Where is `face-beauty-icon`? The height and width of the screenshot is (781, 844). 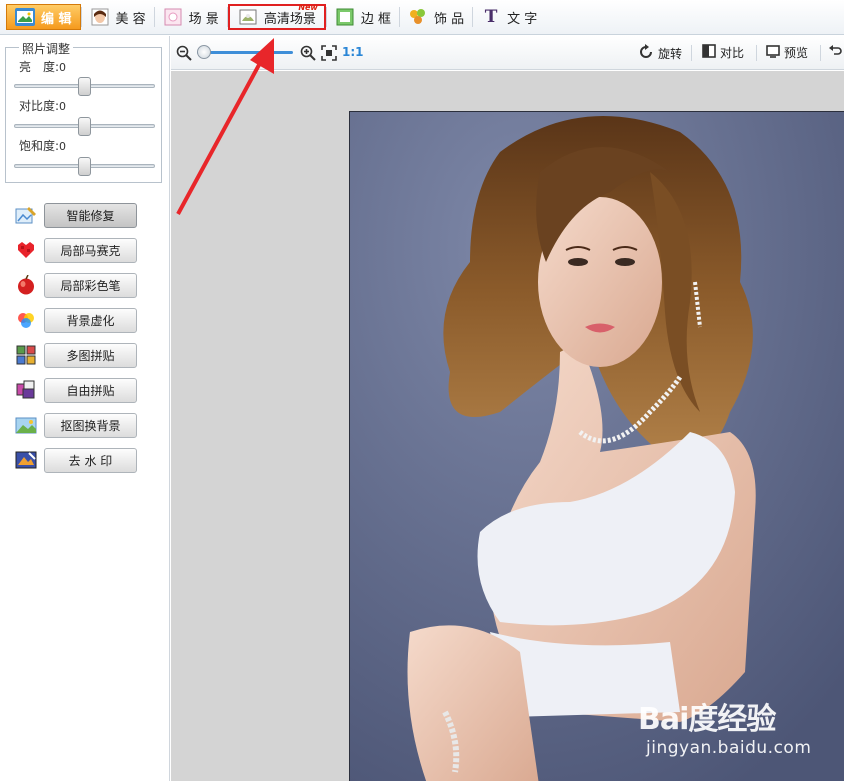 face-beauty-icon is located at coordinates (100, 17).